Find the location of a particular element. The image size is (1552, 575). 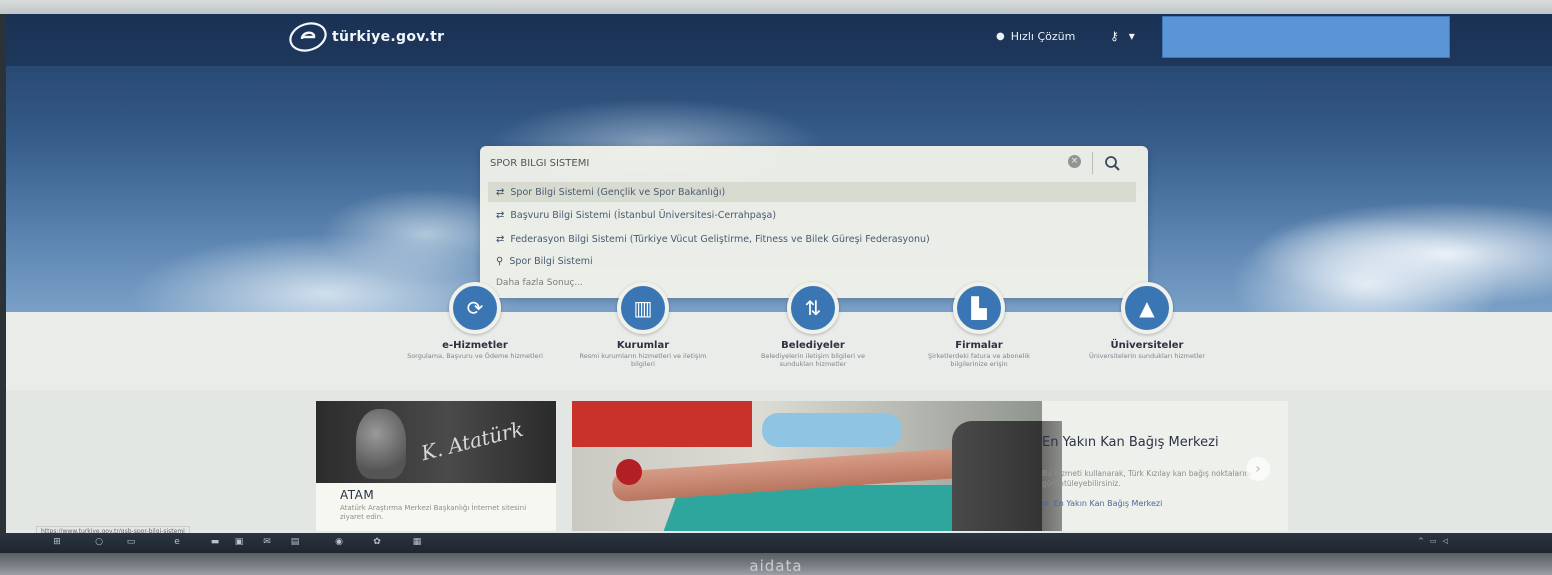

file-explorer-icon: ▬ is located at coordinates (215, 542).